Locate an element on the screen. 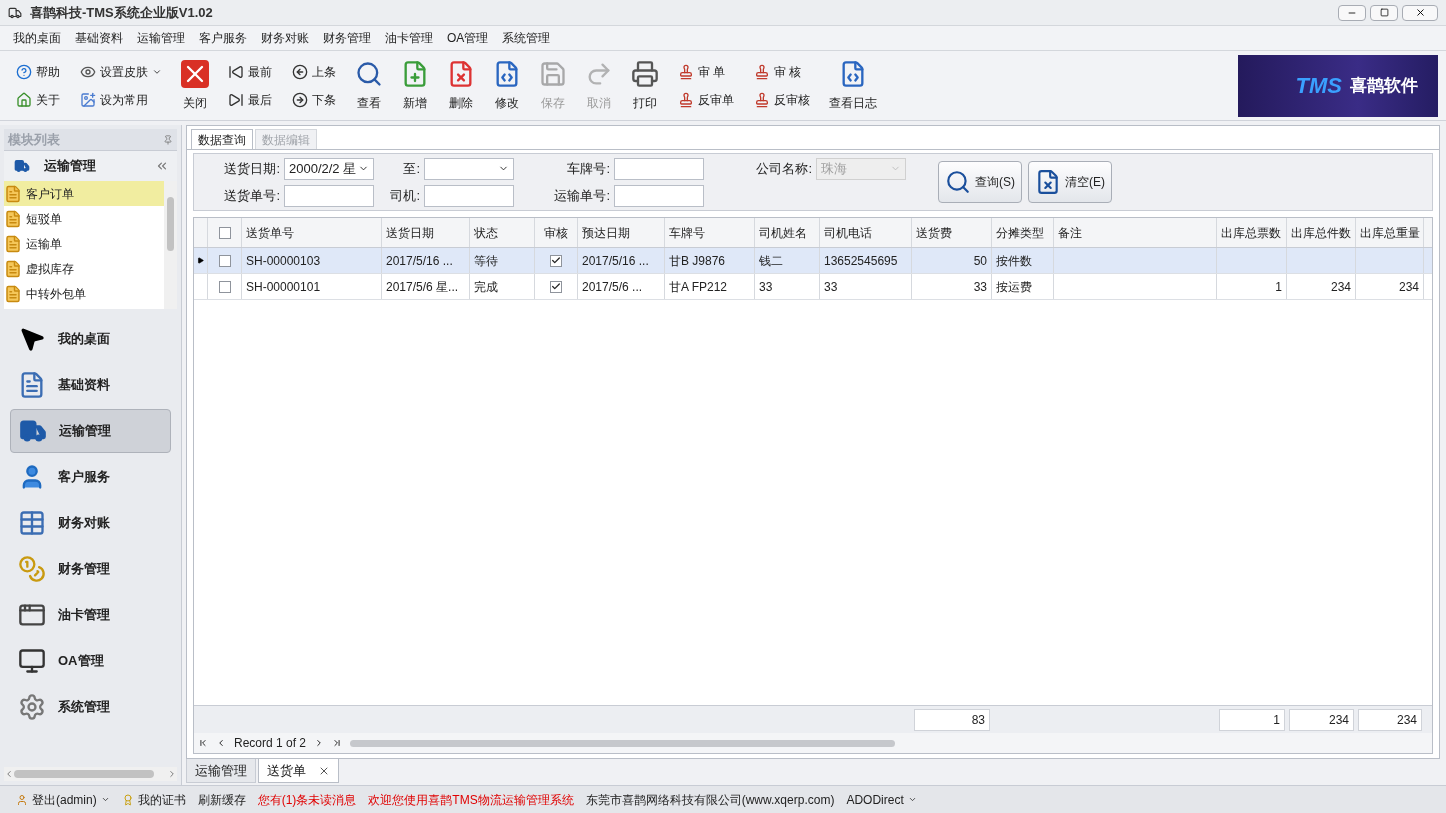 Image resolution: width=1446 pixels, height=813 pixels. save-icon is located at coordinates (553, 73).